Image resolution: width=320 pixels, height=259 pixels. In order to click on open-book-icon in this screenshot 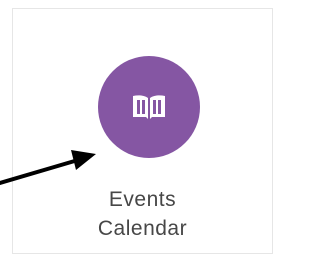, I will do `click(149, 107)`.